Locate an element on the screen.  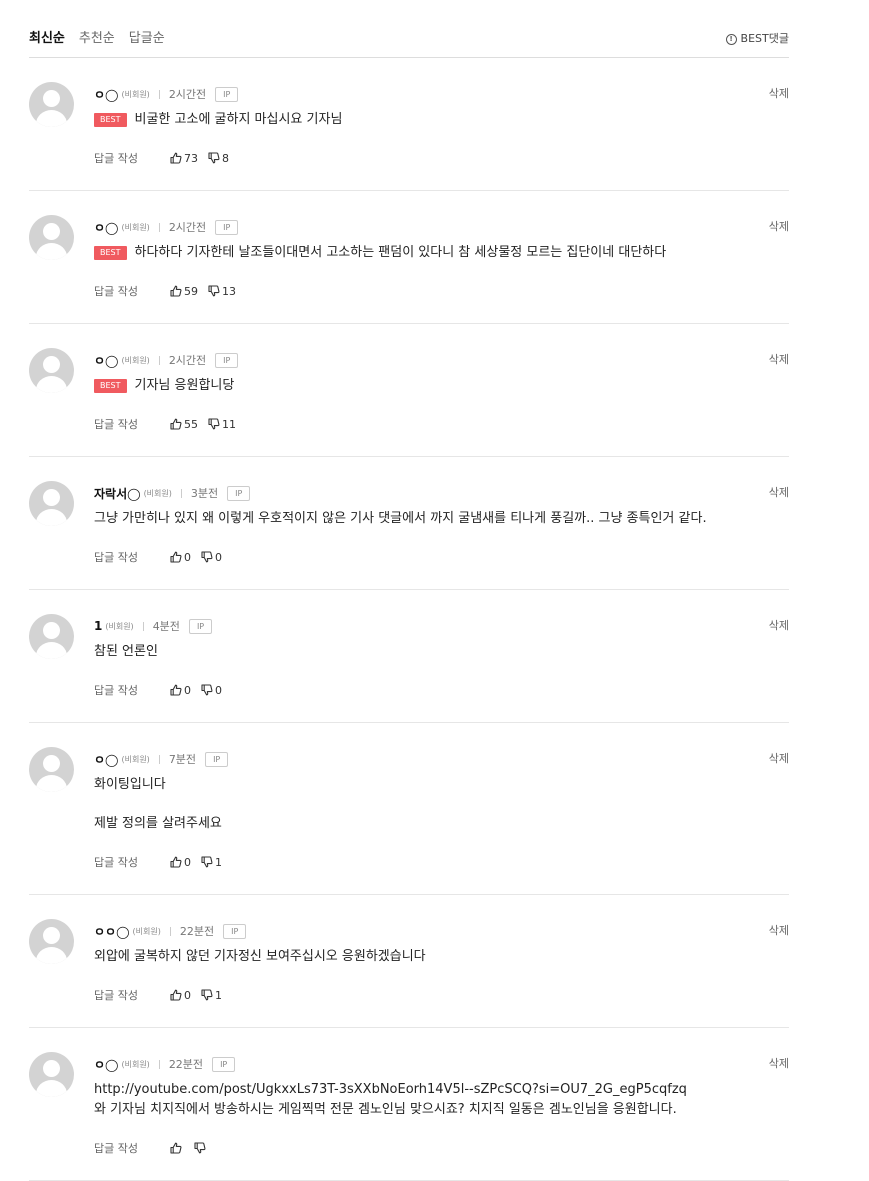
dislike-button: 11 is located at coordinates (222, 424).